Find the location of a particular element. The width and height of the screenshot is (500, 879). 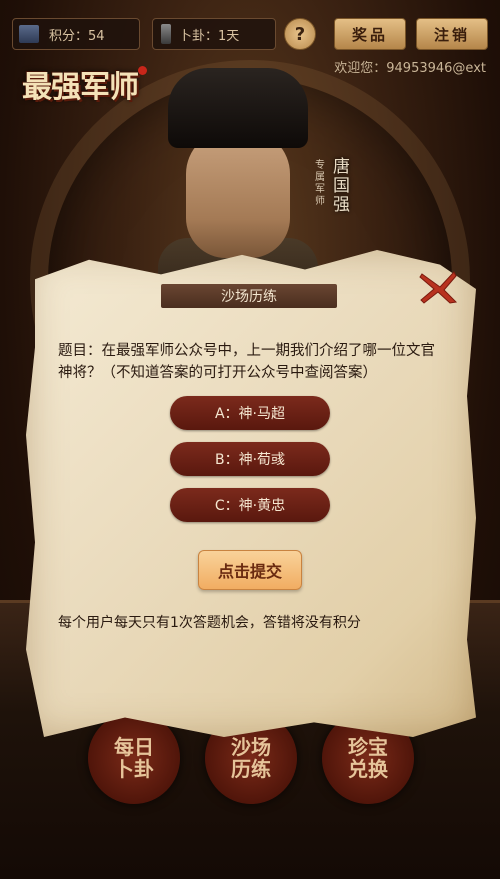

score-icon is located at coordinates (29, 34).